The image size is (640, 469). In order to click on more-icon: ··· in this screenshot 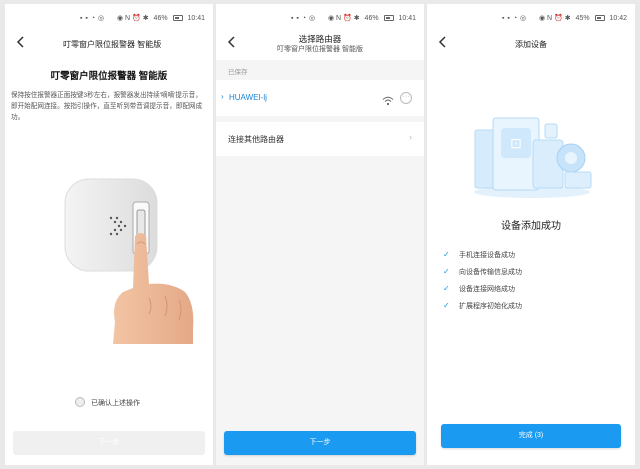, I will do `click(406, 98)`.